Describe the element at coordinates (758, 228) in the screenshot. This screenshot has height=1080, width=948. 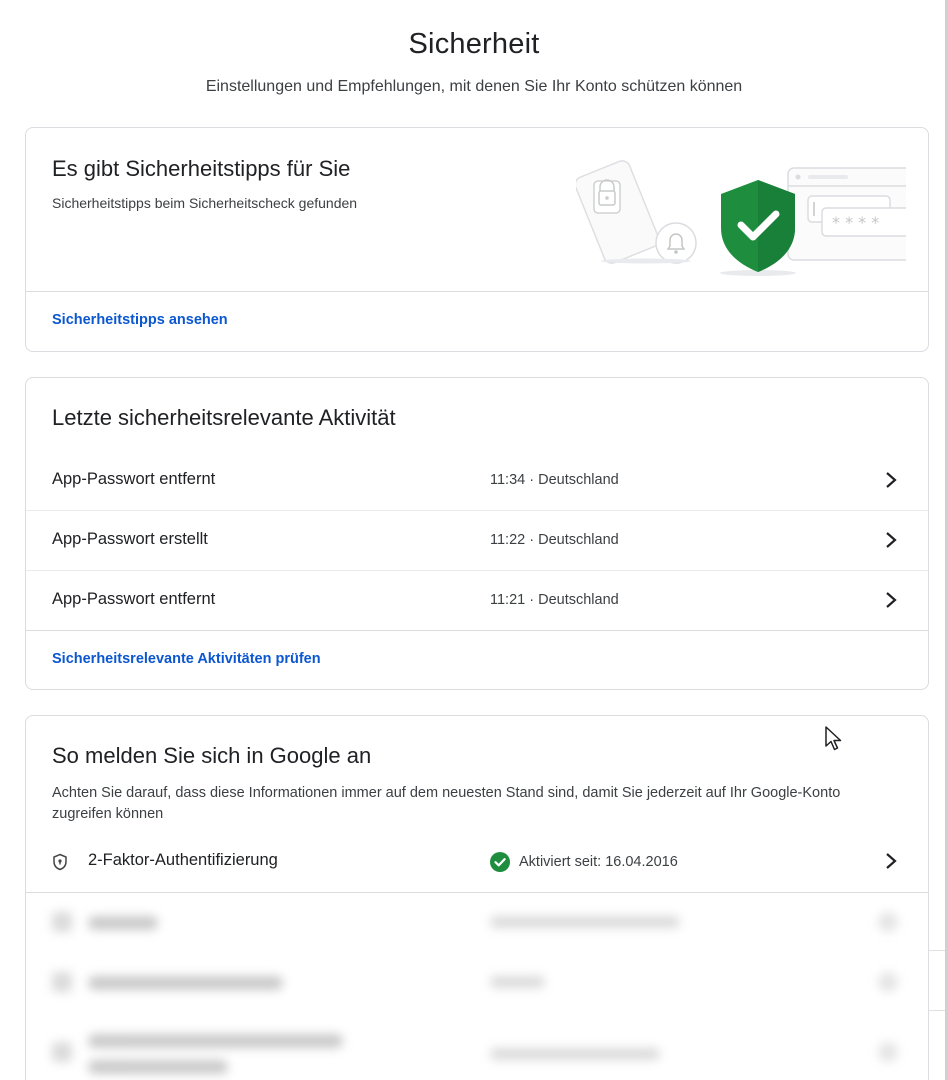
I see `shield-check-icon` at that location.